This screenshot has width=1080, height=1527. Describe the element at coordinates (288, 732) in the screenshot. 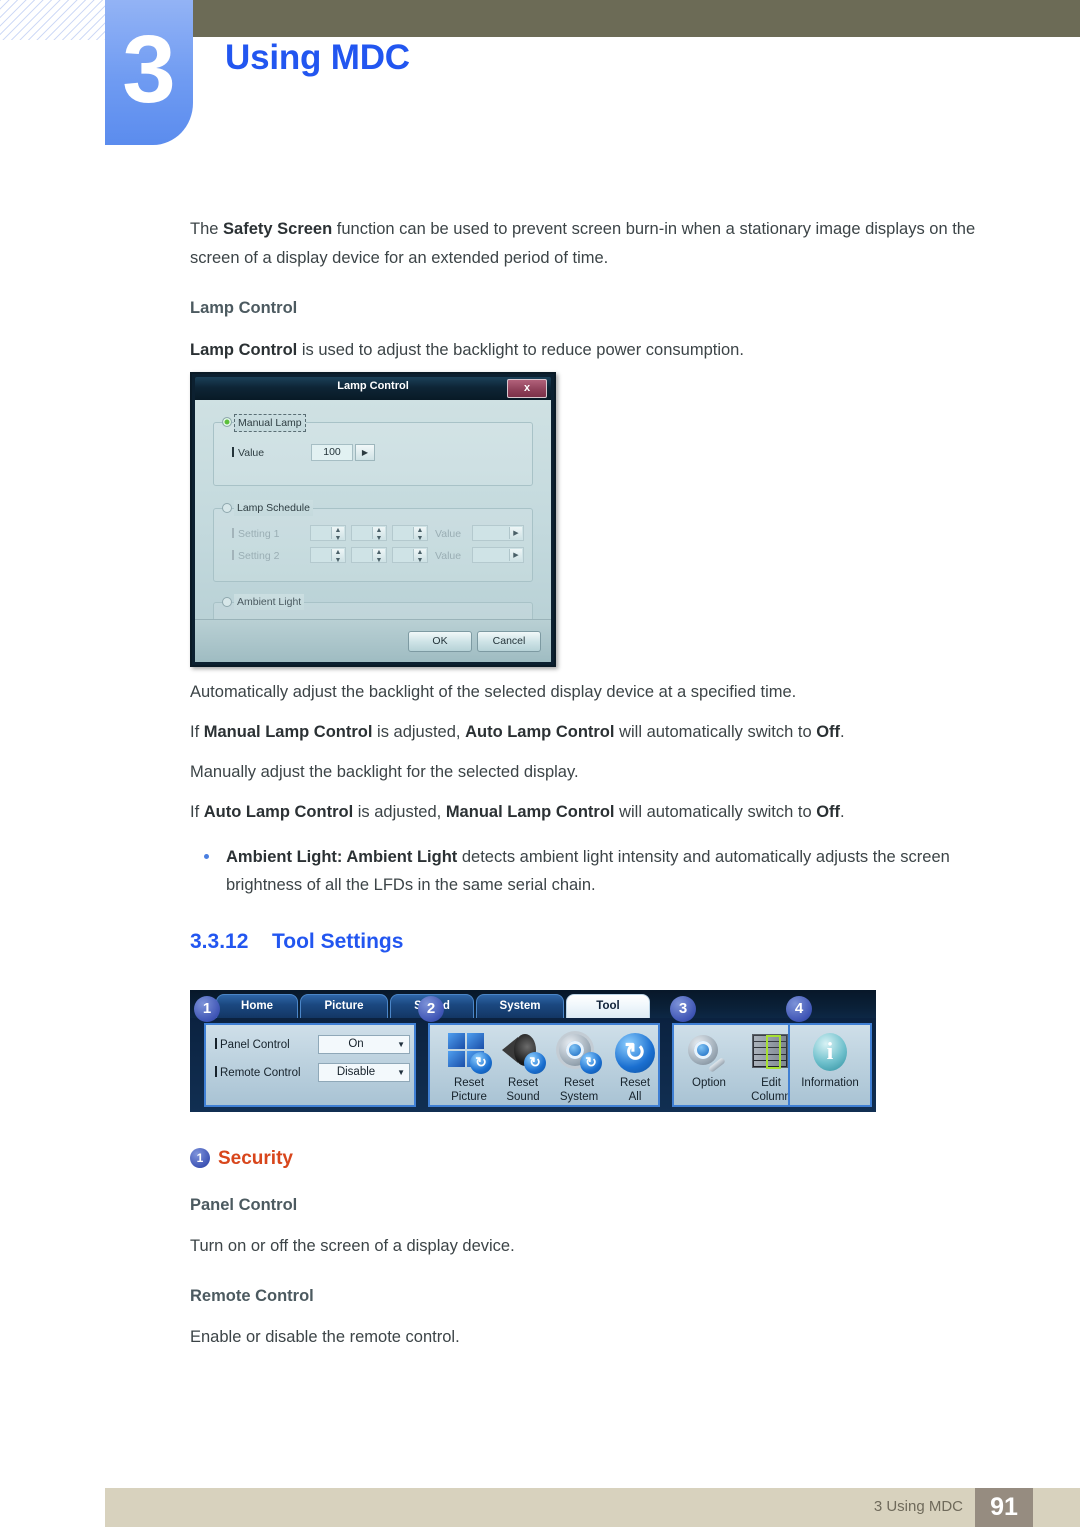

I see `note2-p1: Manual Lamp Control` at that location.